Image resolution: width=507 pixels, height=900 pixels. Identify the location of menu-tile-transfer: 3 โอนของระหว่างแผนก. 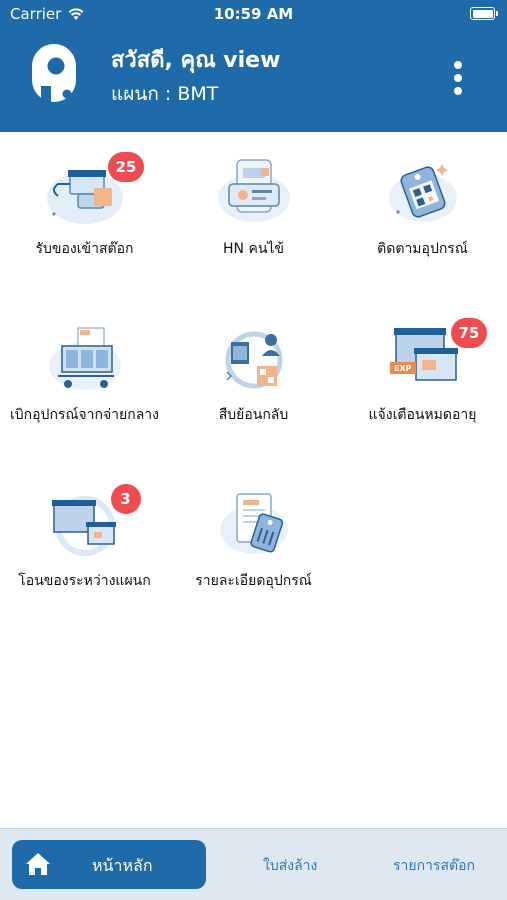
(84, 538).